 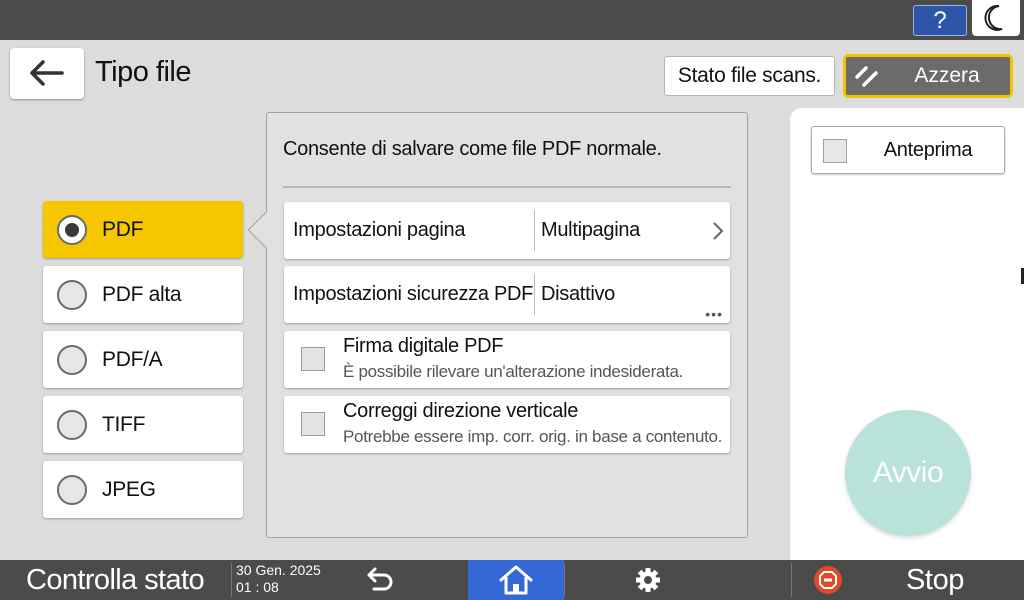 What do you see at coordinates (129, 489) in the screenshot?
I see `file-type-label: JPEG` at bounding box center [129, 489].